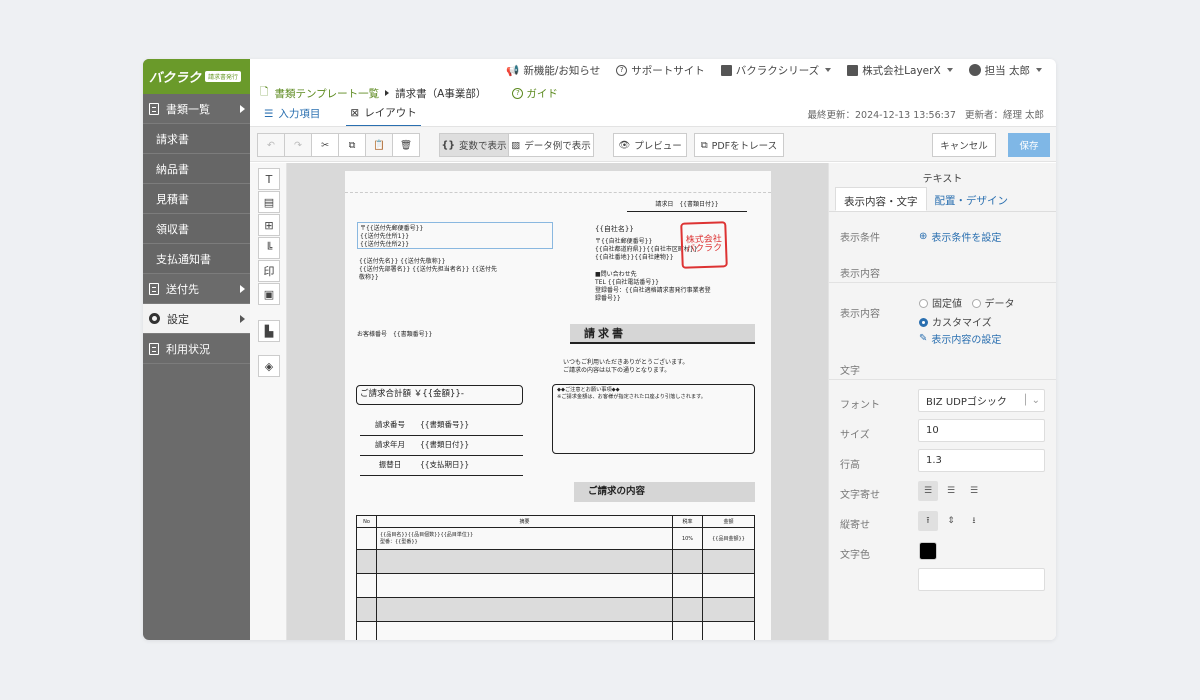 This screenshot has height=700, width=1200. I want to click on table-cell: 10%, so click(688, 538).